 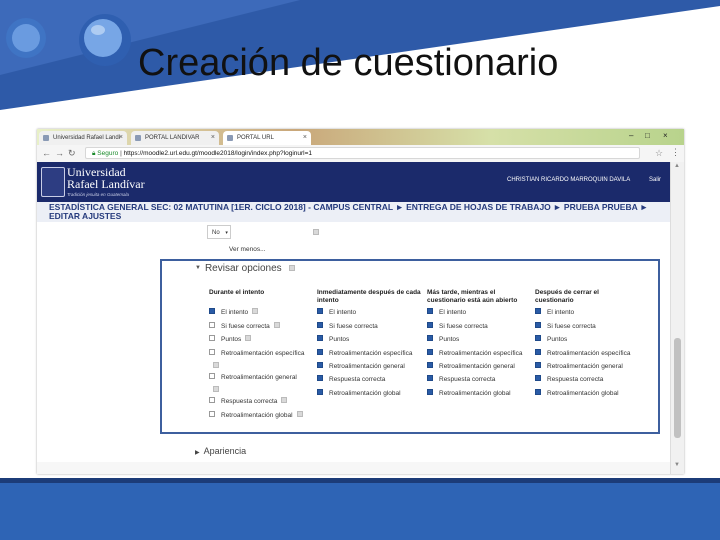 What do you see at coordinates (198, 268) in the screenshot?
I see `expand-triangle-icon: ▼` at bounding box center [198, 268].